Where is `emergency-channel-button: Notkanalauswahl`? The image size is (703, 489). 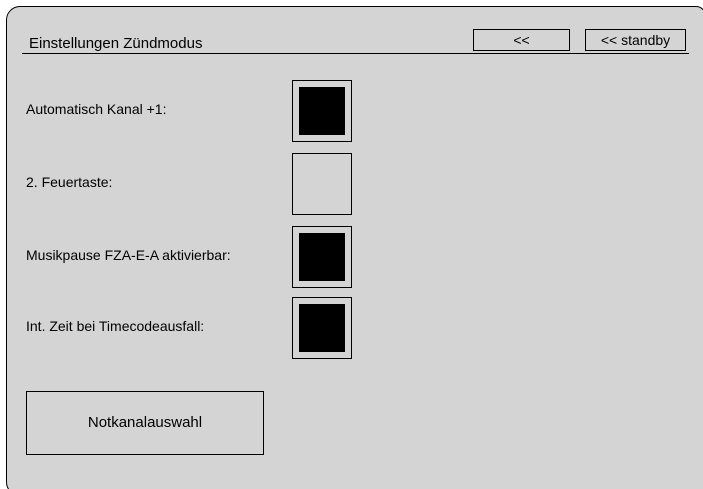 emergency-channel-button: Notkanalauswahl is located at coordinates (145, 423).